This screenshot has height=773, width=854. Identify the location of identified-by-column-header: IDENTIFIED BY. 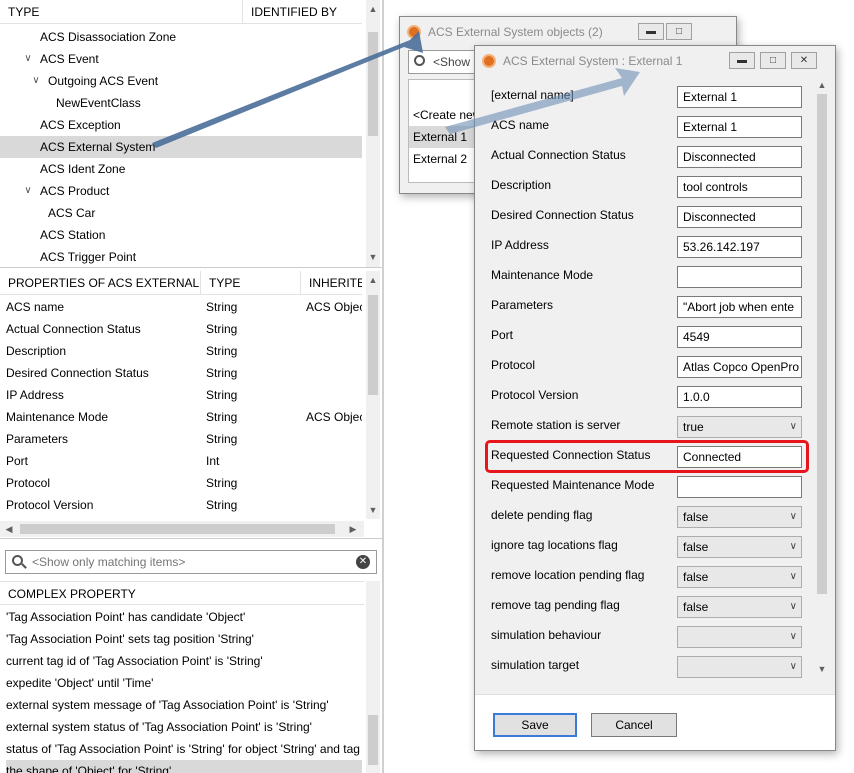
(302, 12).